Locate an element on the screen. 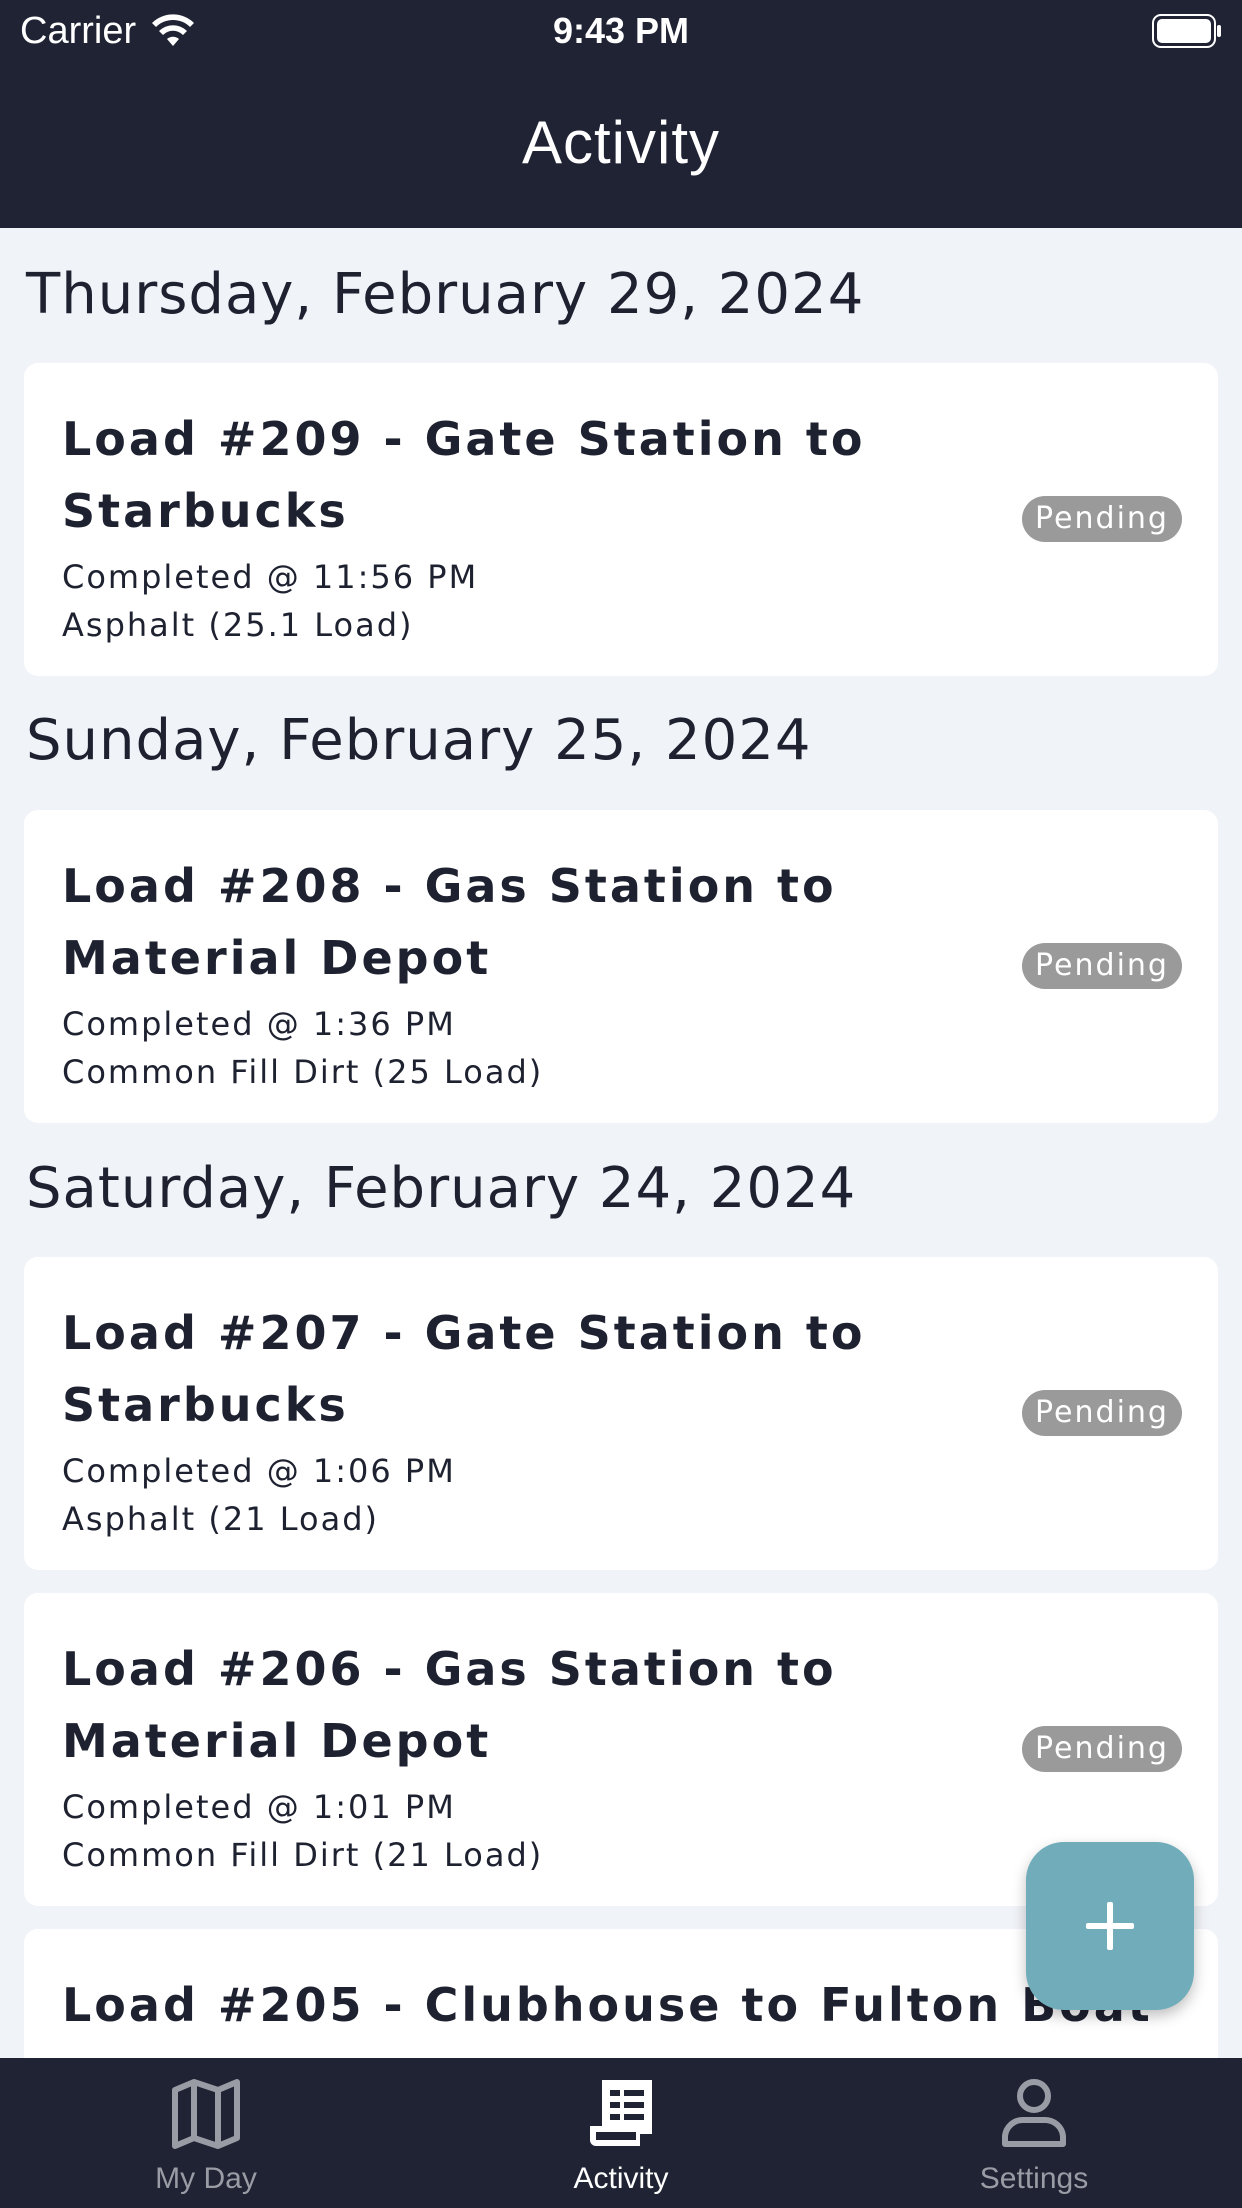 This screenshot has width=1242, height=2208. tab-my-day: My Day is located at coordinates (206, 2133).